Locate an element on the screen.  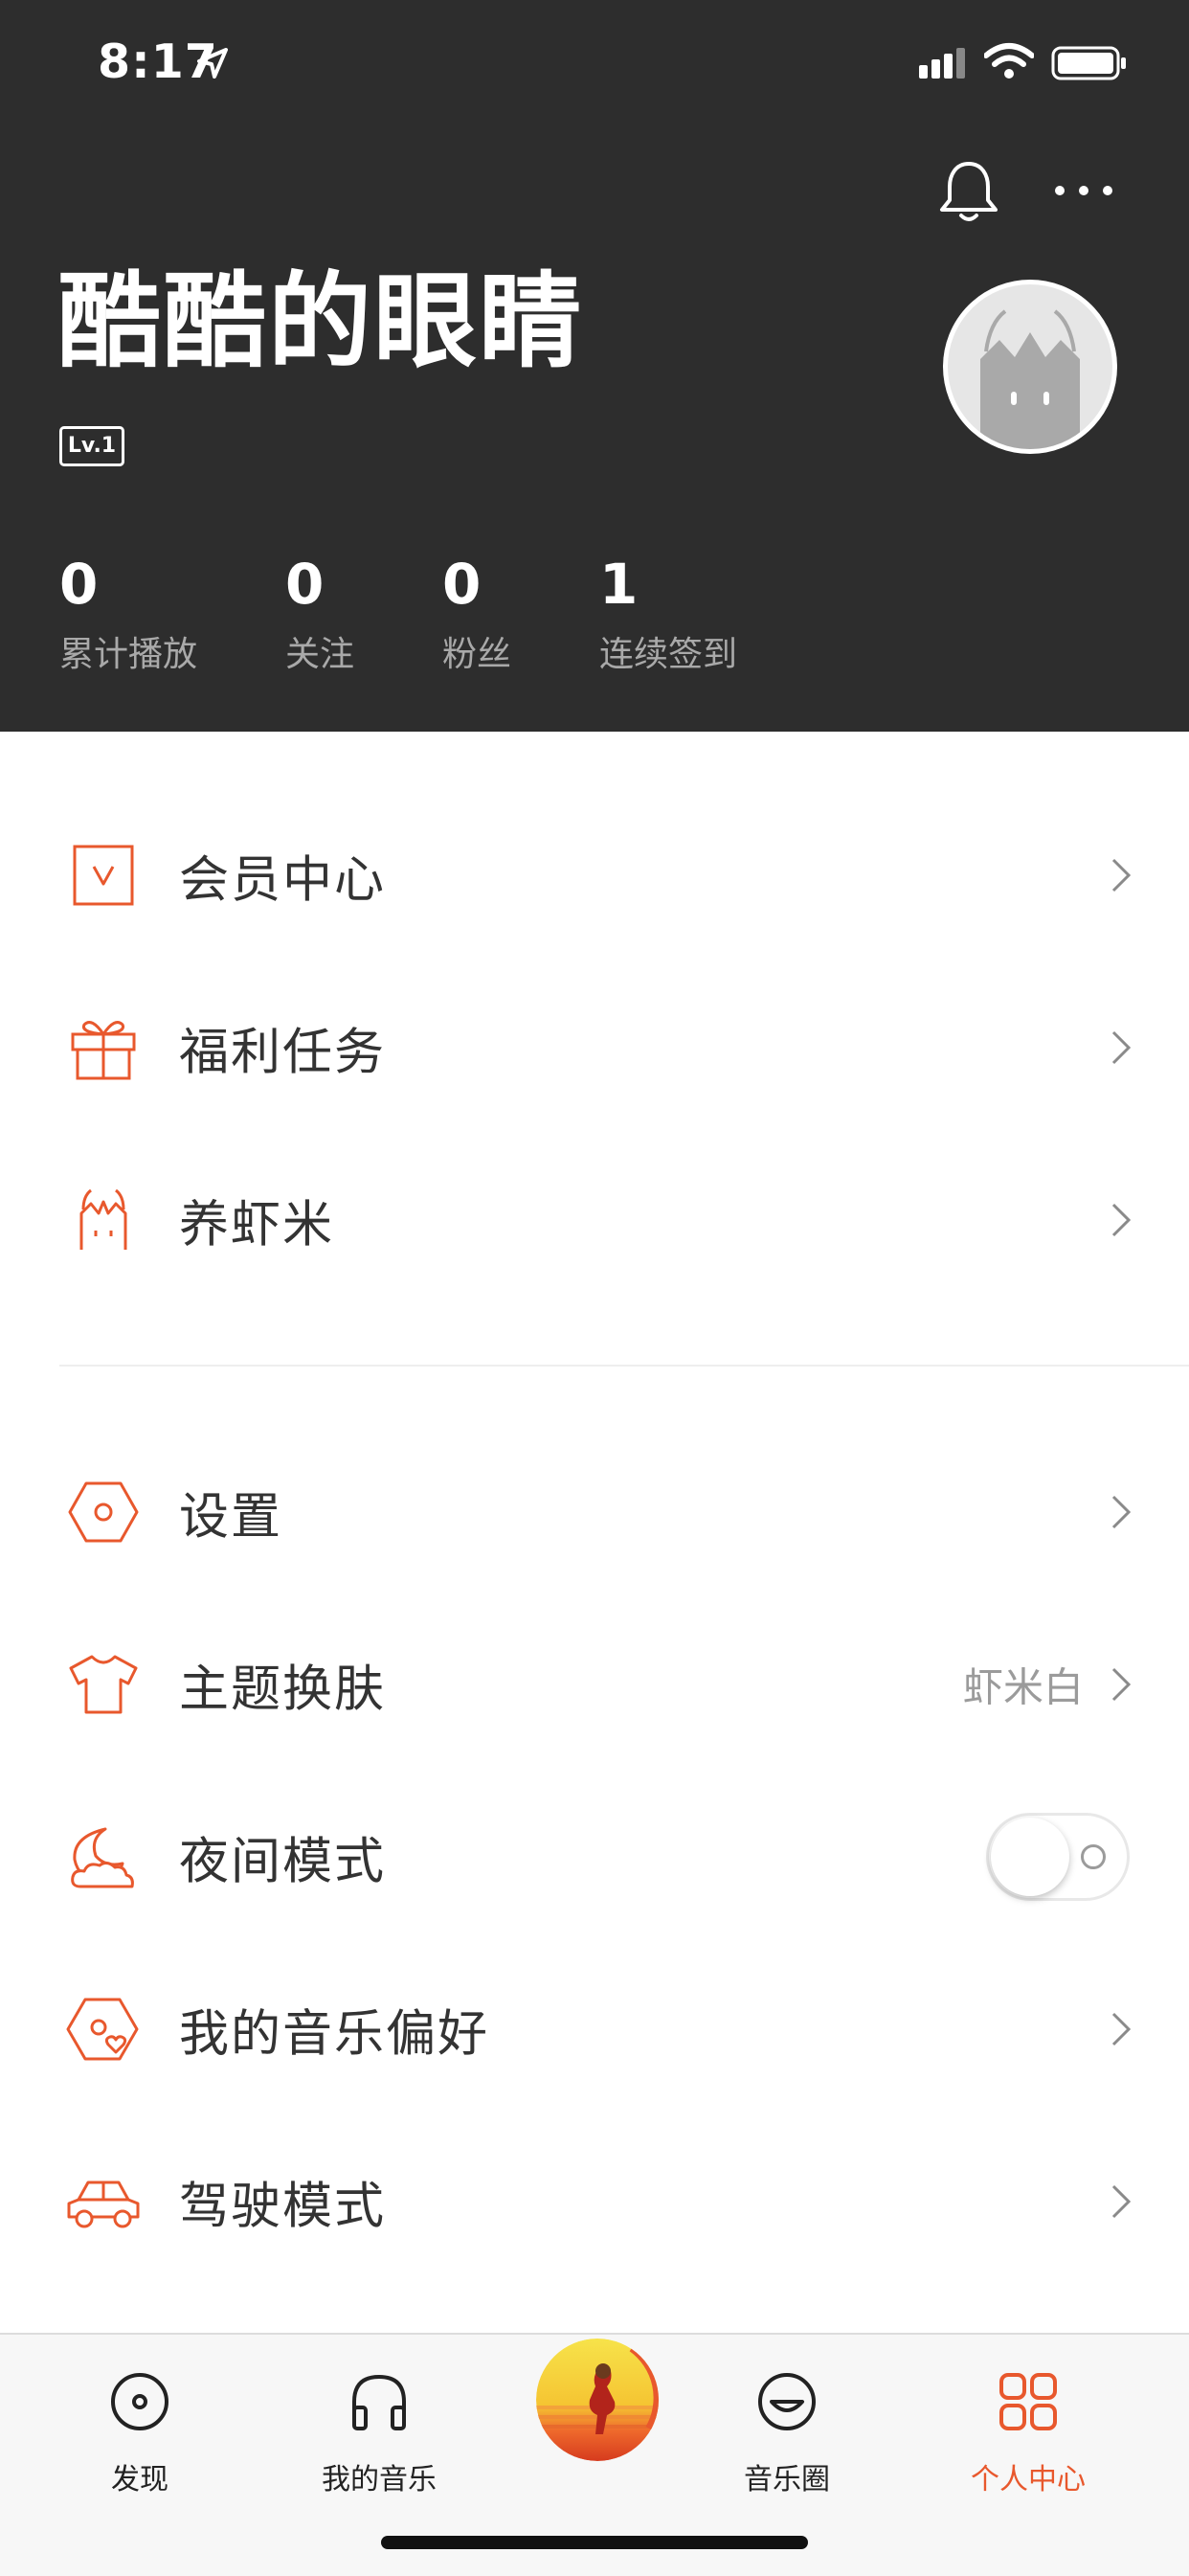
stat-following: 0 关注 is located at coordinates (319, 613).